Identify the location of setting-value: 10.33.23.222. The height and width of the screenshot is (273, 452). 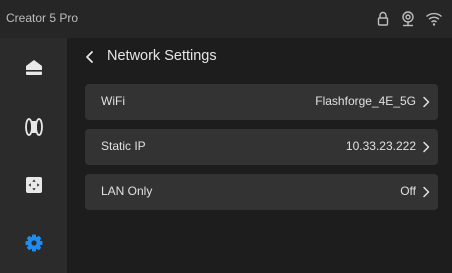
(380, 146).